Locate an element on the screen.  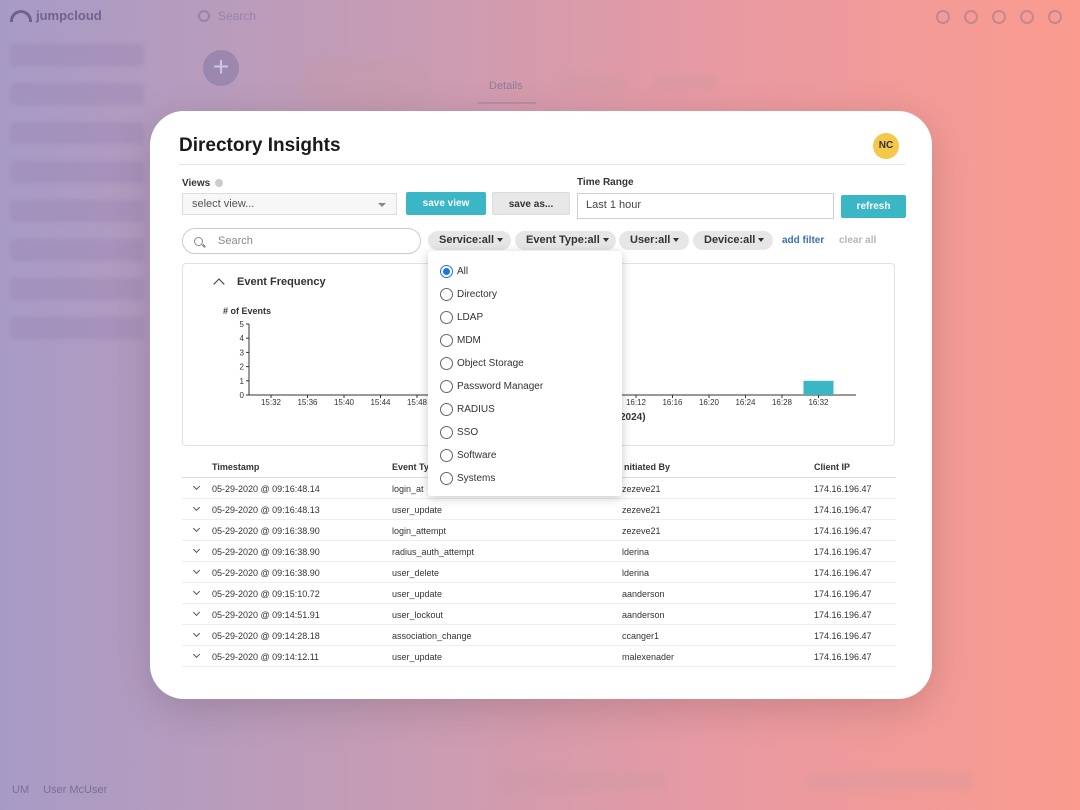
views-label: Views is located at coordinates (203, 183).